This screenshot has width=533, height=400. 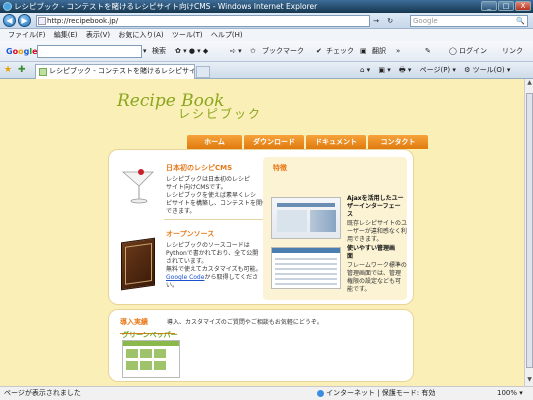 I want to click on globe-icon, so click(x=320, y=393).